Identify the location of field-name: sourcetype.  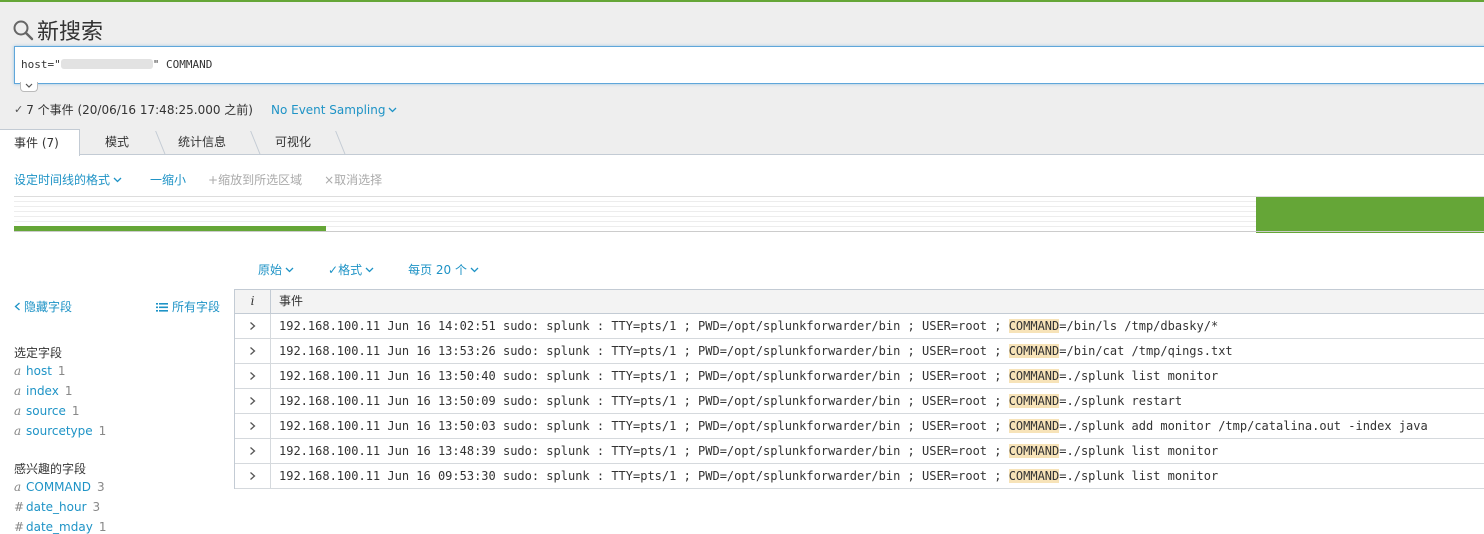
(59, 431).